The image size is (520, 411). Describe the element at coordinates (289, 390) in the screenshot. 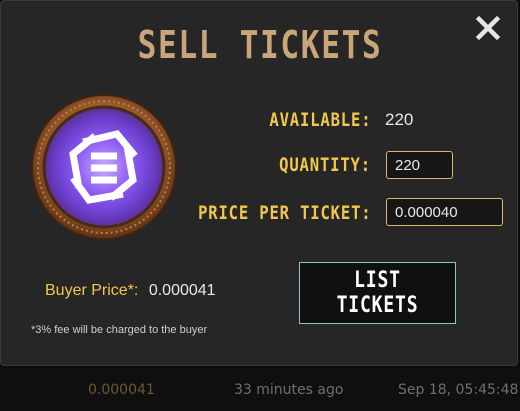

I see `row-time-ago: 33 minutes ago` at that location.